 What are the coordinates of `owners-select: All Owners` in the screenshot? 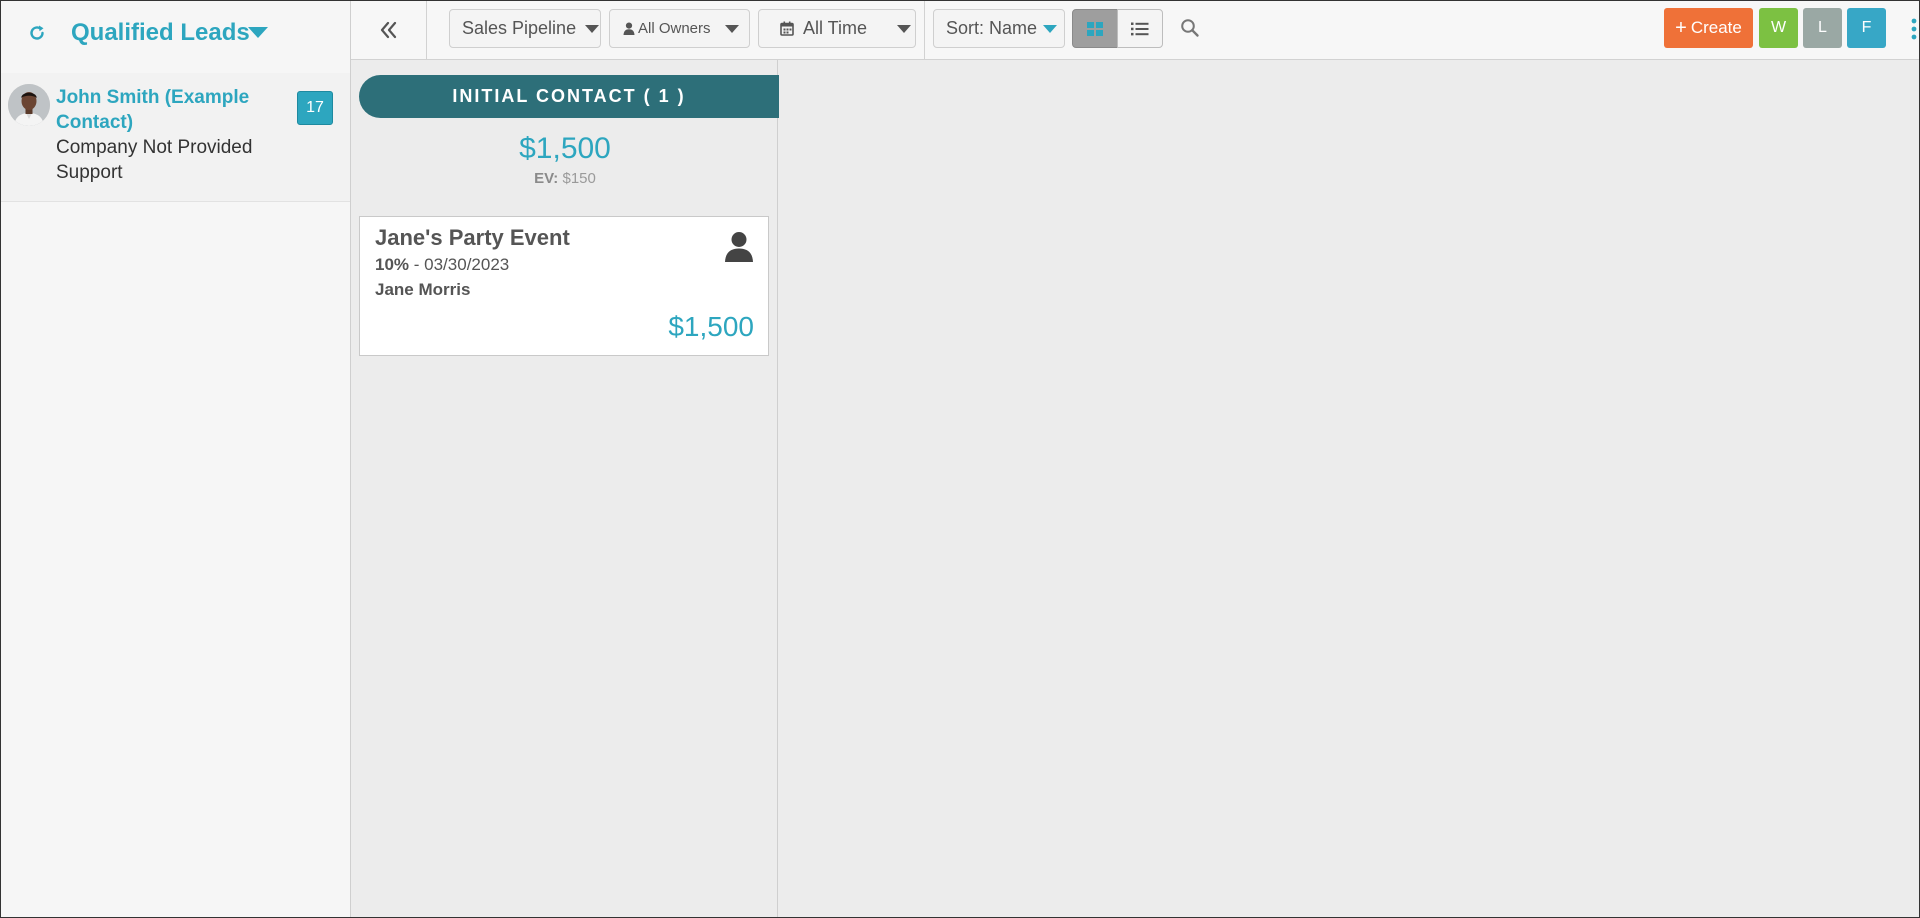 It's located at (679, 28).